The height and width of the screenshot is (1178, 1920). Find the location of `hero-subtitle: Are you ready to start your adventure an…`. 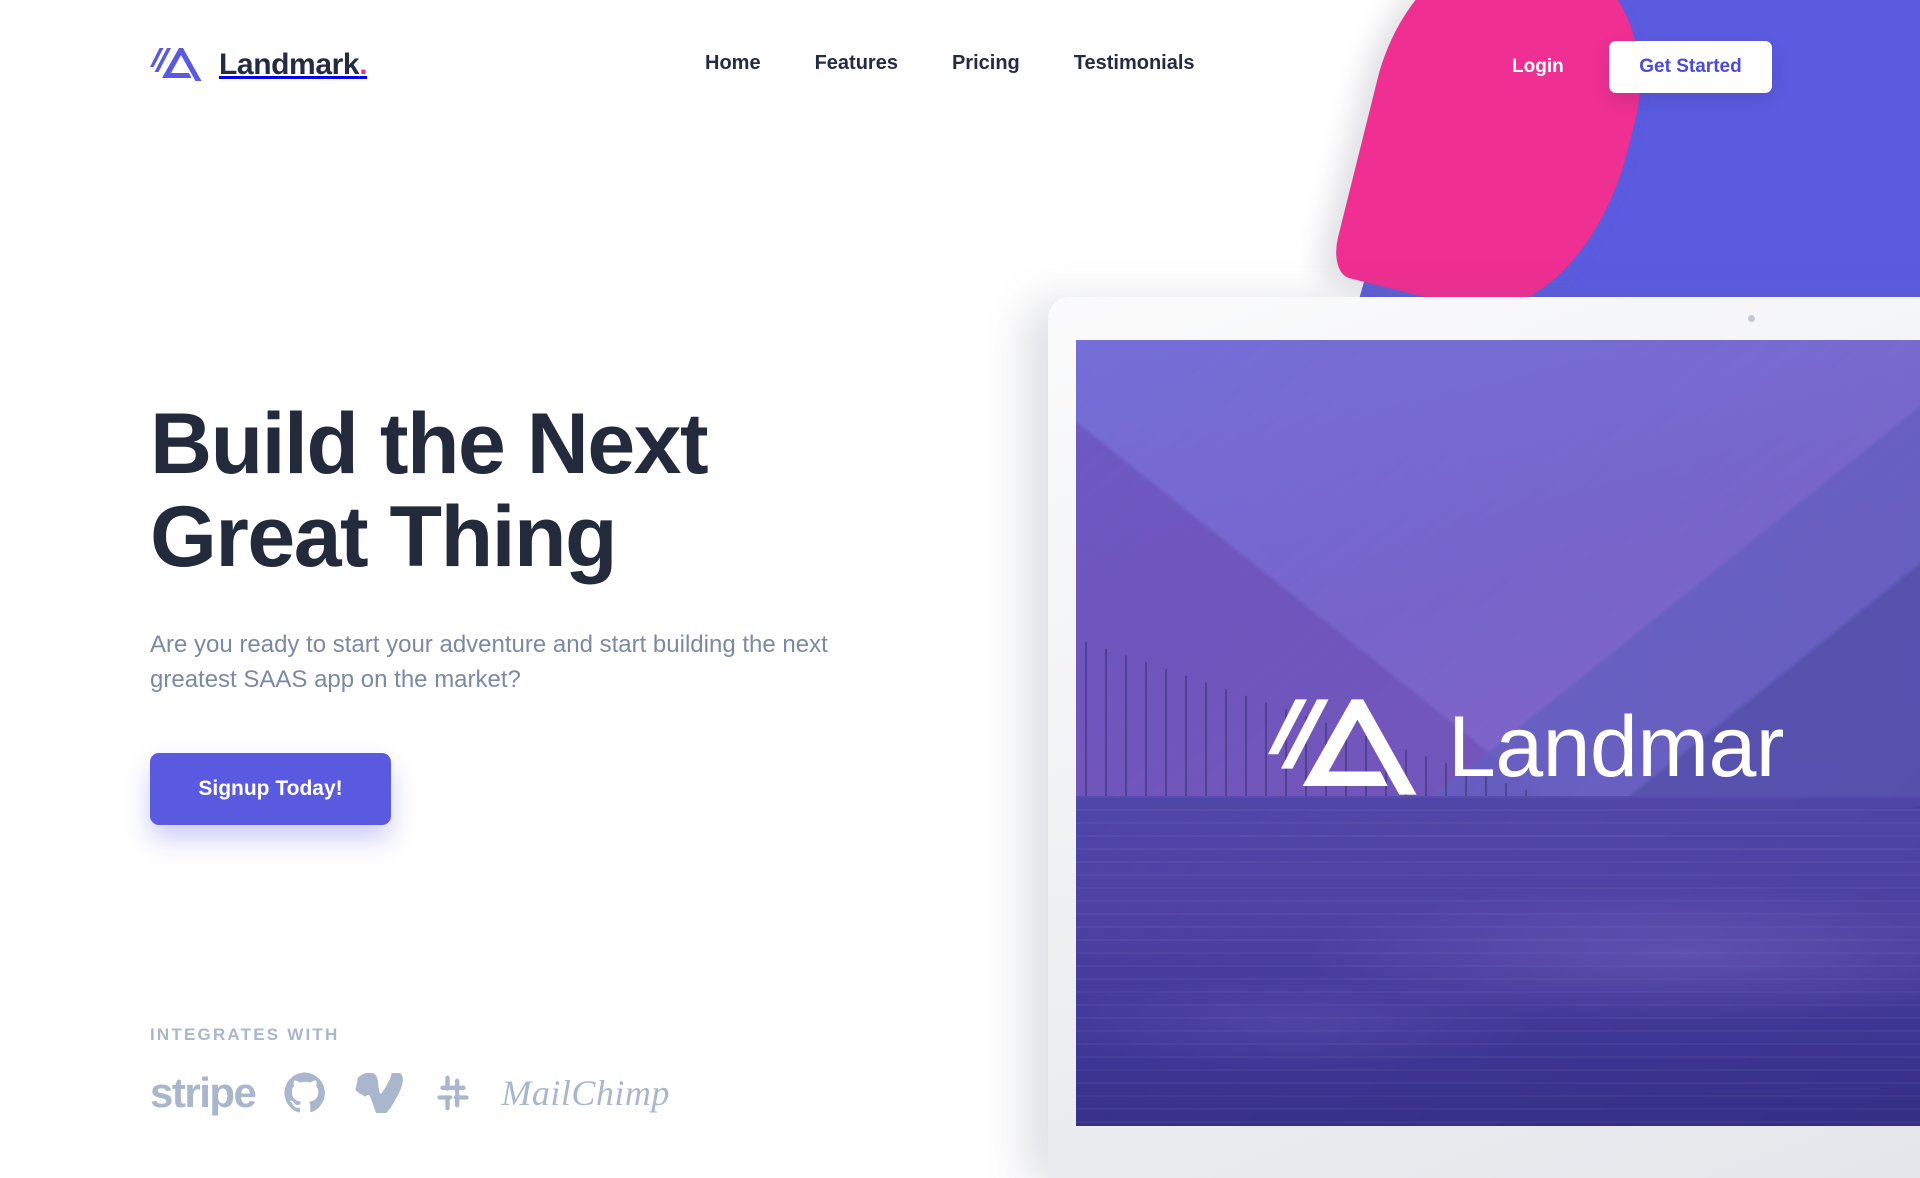

hero-subtitle: Are you ready to start your adventure an… is located at coordinates (489, 661).